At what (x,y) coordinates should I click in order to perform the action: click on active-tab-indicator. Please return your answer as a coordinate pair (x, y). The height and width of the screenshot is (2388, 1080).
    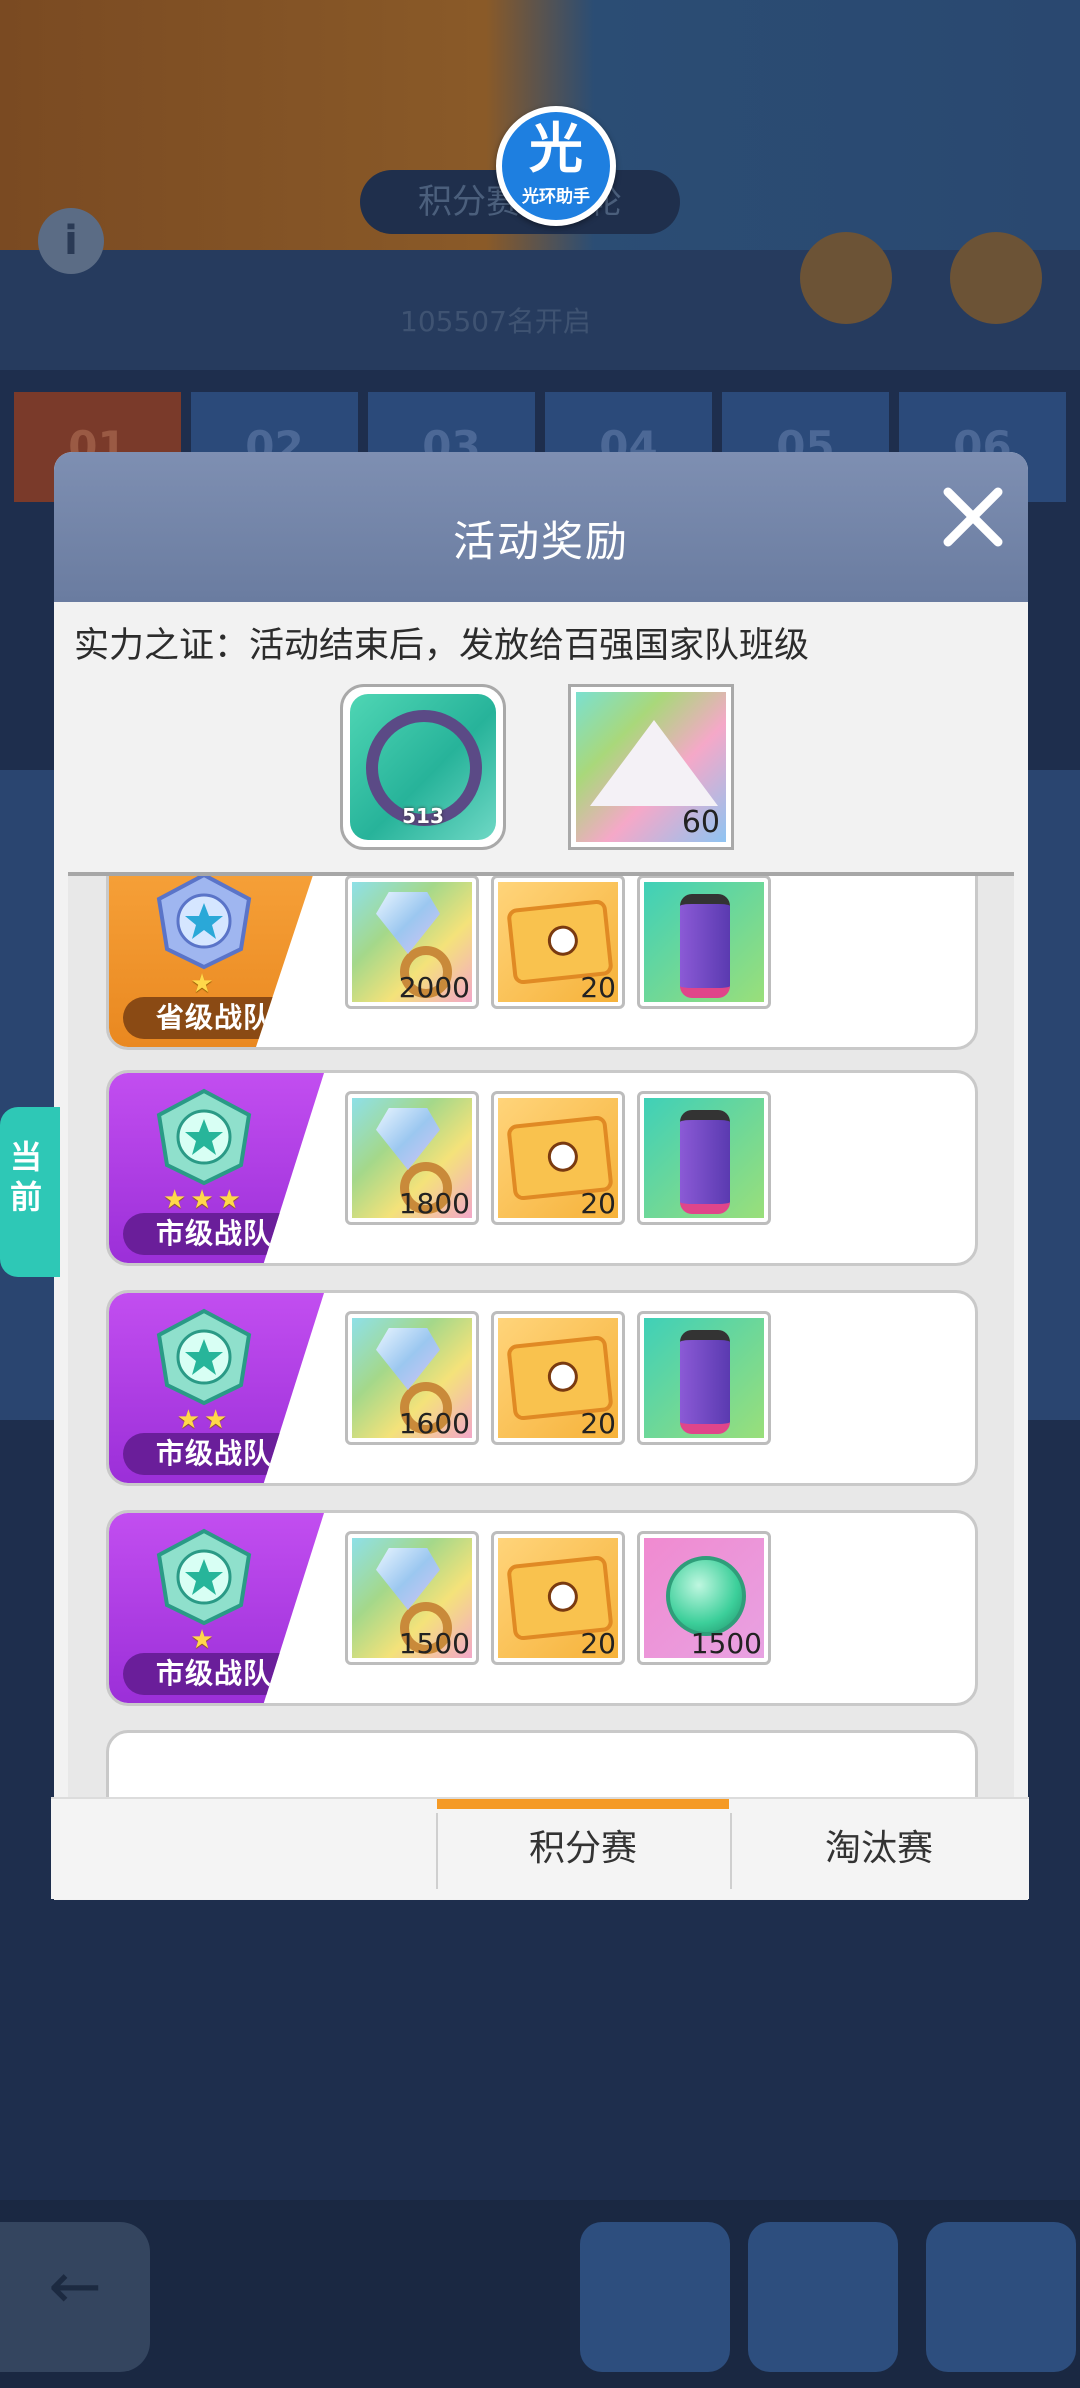
    Looking at the image, I should click on (583, 1804).